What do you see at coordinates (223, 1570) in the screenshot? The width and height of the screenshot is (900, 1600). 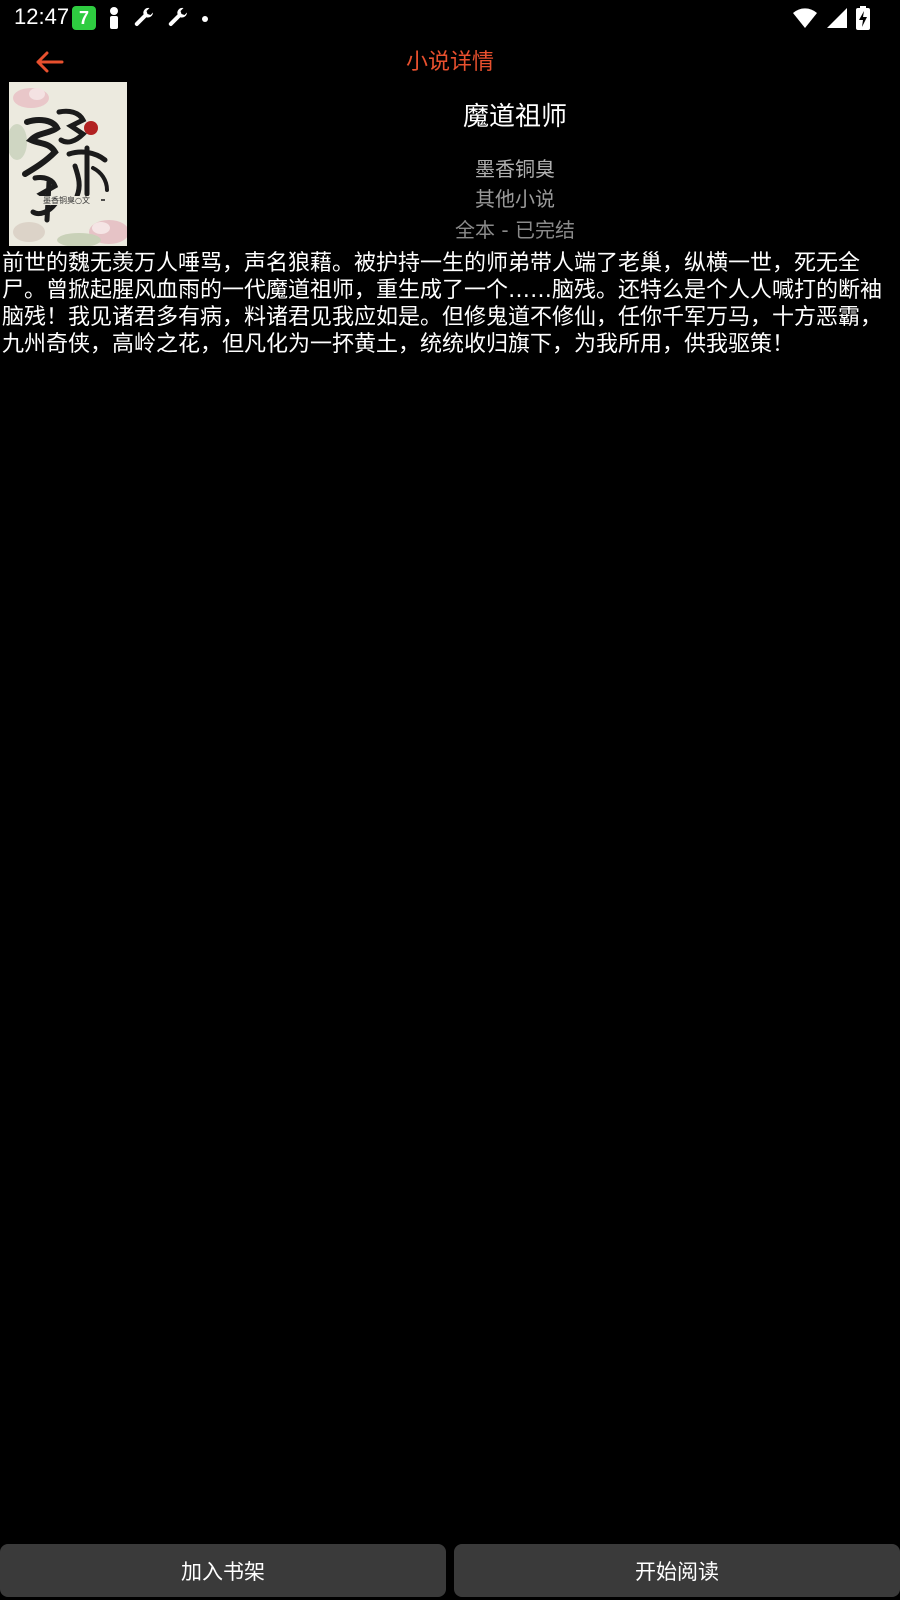 I see `add-to-shelf-button: 加入书架` at bounding box center [223, 1570].